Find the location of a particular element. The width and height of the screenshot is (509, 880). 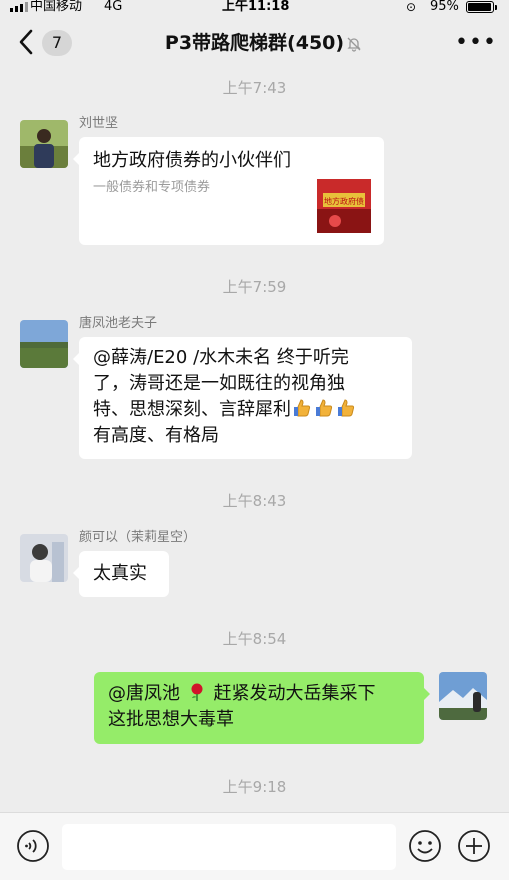

message-bubble: 太真实 is located at coordinates (121, 574).